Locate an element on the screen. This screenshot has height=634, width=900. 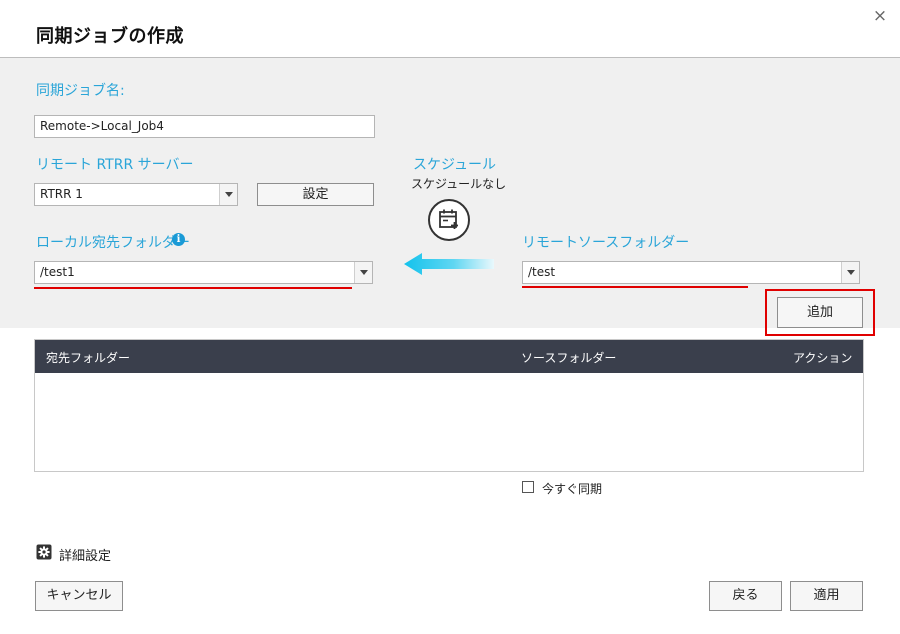
remote-server-value: RTRR 1 is located at coordinates (61, 194).